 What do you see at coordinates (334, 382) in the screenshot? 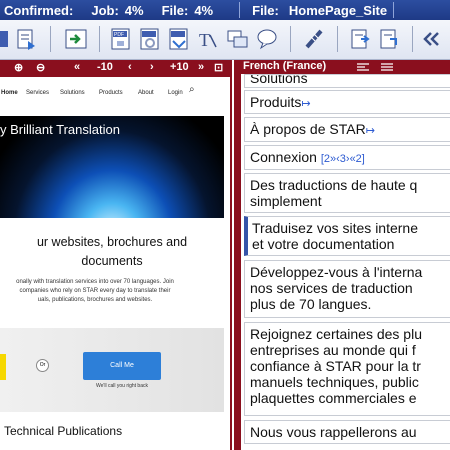
I see `segment-text: manuels techniques, public` at bounding box center [334, 382].